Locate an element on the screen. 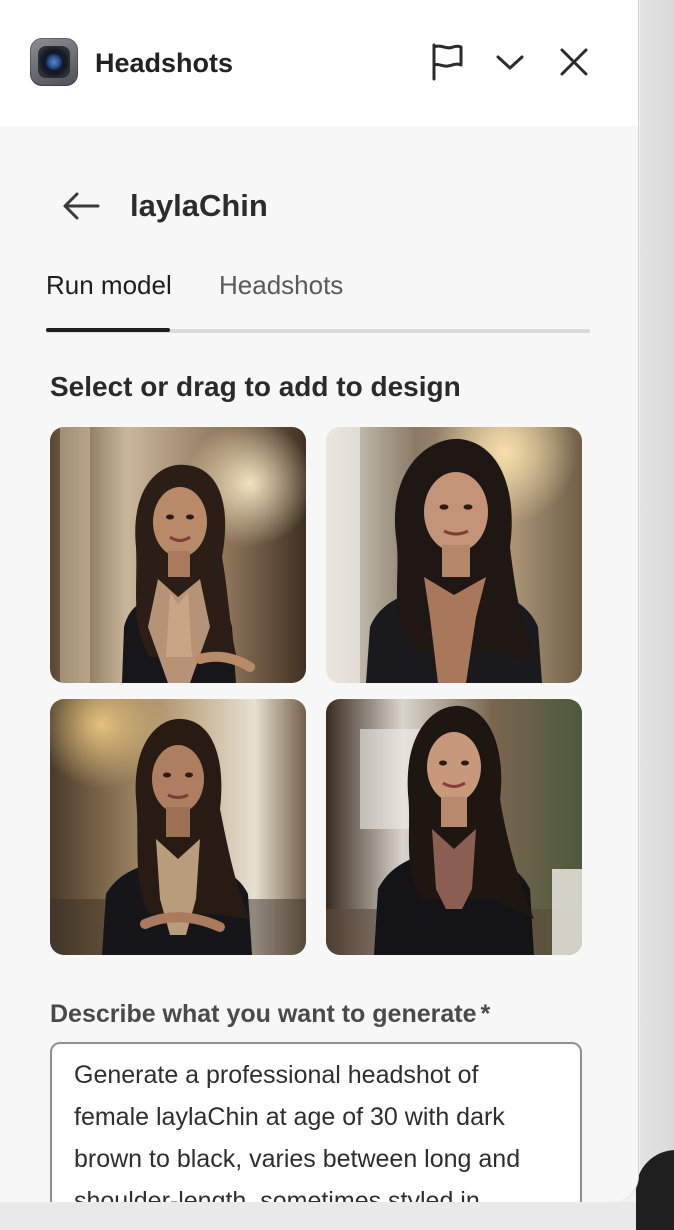 The height and width of the screenshot is (1230, 674). close-button is located at coordinates (574, 62).